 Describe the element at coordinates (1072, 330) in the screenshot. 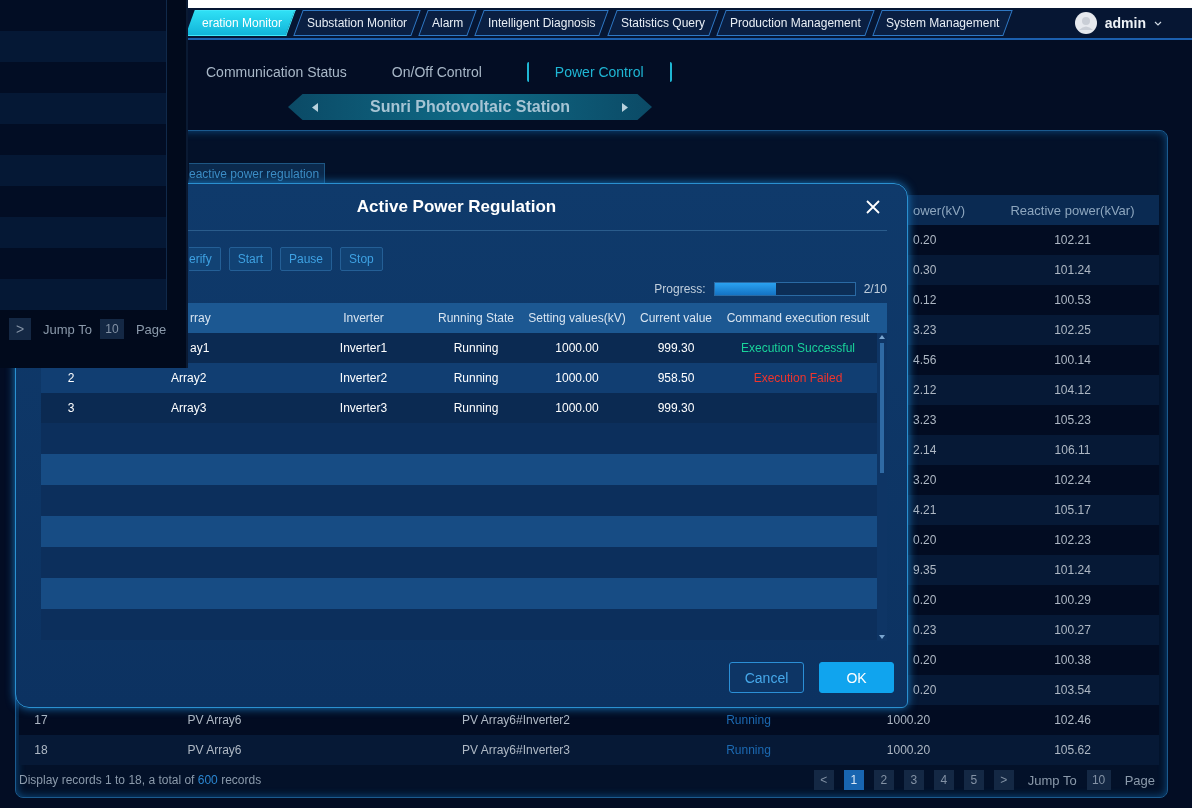

I see `table-cell-text: 102.25` at that location.